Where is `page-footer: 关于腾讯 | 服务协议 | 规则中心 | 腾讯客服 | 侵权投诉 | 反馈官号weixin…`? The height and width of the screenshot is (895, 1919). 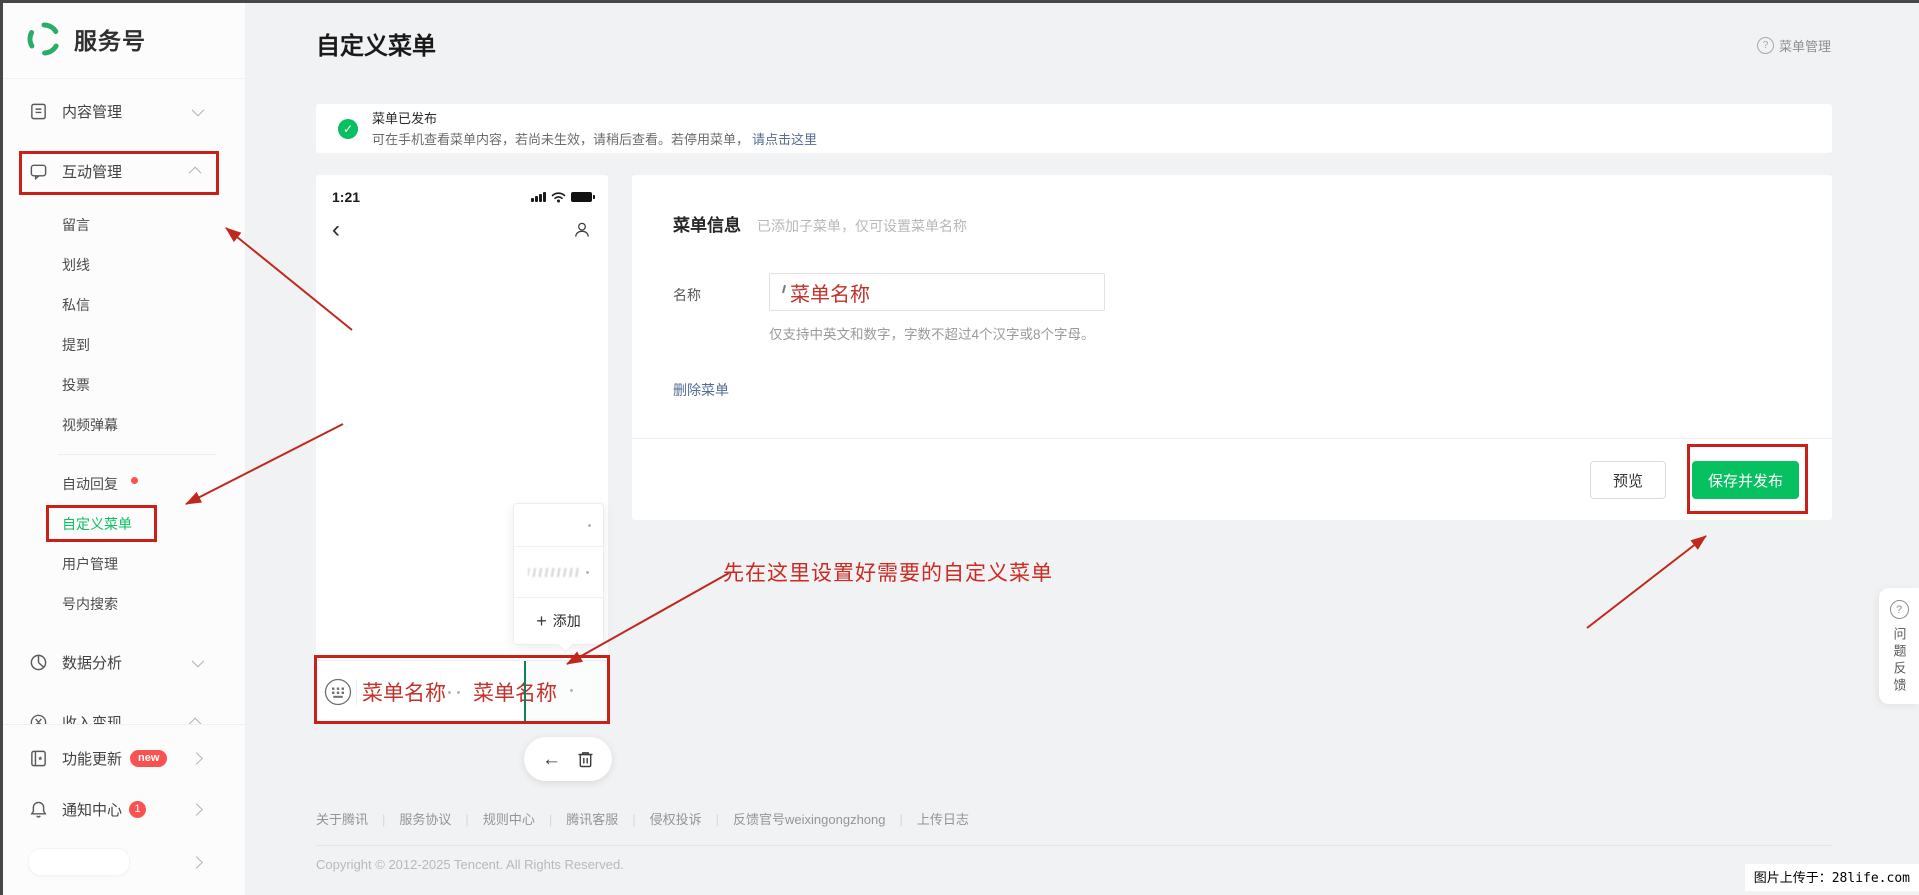
page-footer: 关于腾讯 | 服务协议 | 规则中心 | 腾讯客服 | 侵权投诉 | 反馈官号weixin… is located at coordinates (1074, 842).